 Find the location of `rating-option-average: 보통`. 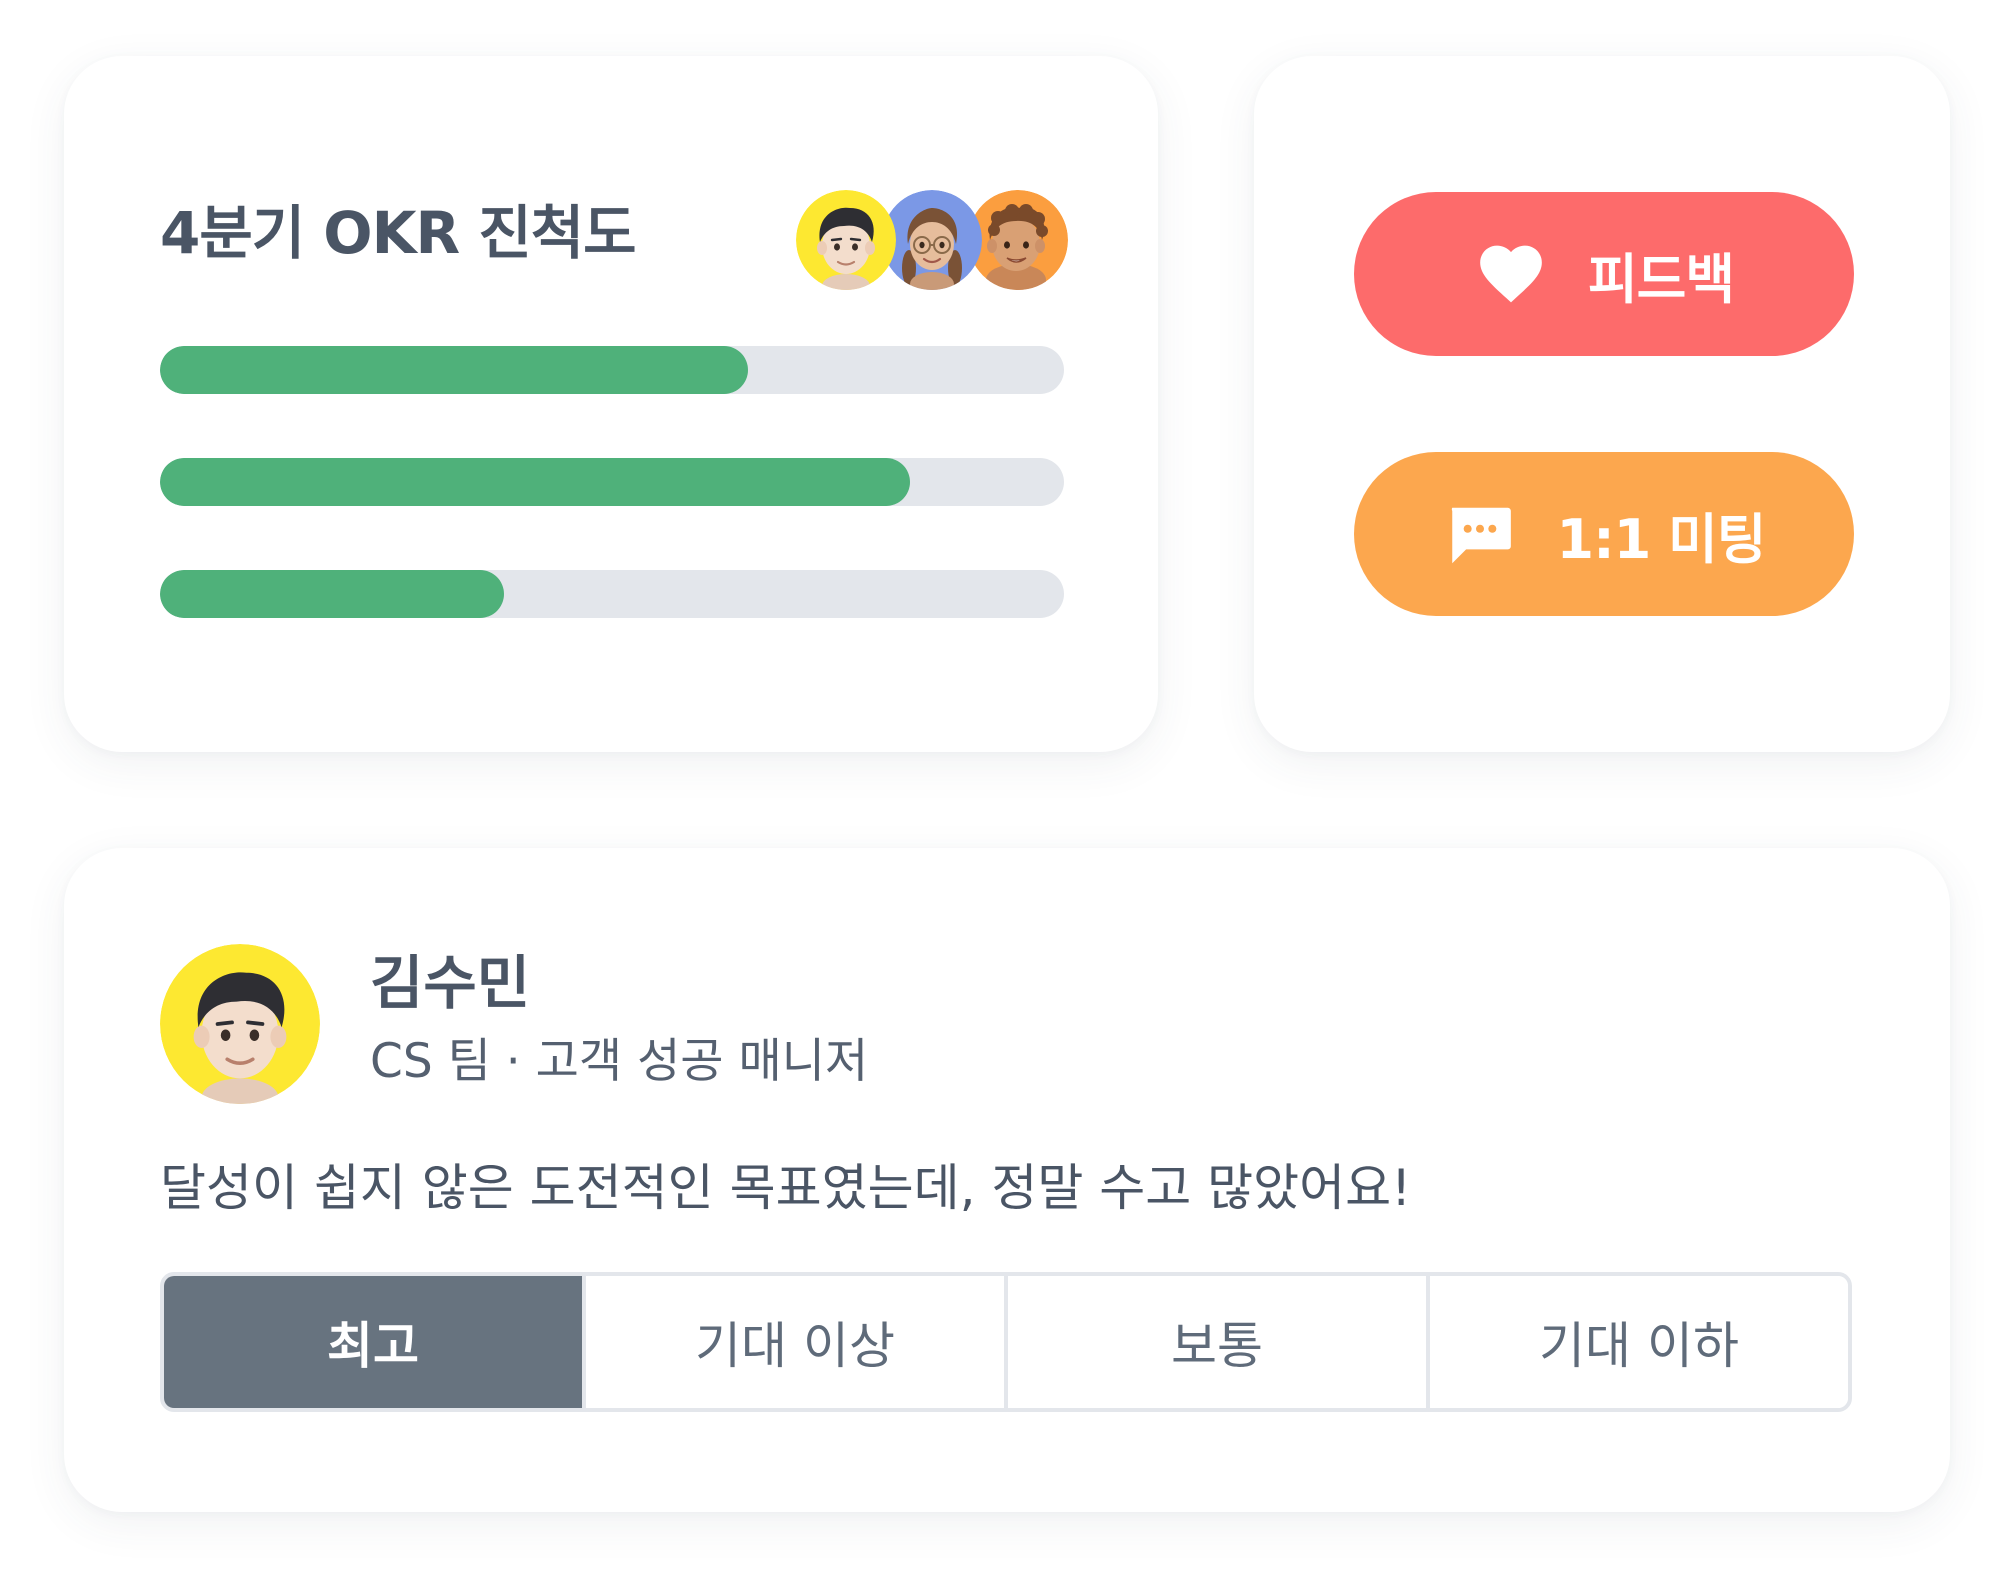

rating-option-average: 보통 is located at coordinates (1215, 1342).